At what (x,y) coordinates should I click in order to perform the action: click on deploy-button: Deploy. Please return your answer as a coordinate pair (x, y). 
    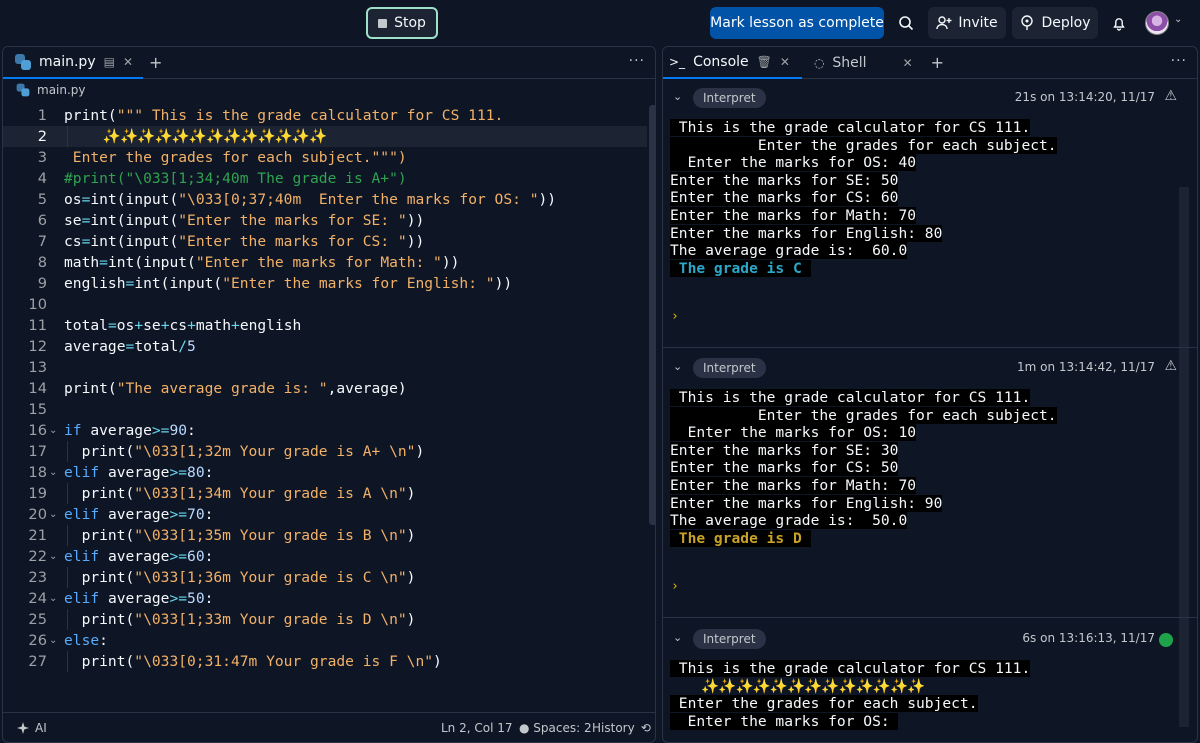
    Looking at the image, I should click on (1055, 23).